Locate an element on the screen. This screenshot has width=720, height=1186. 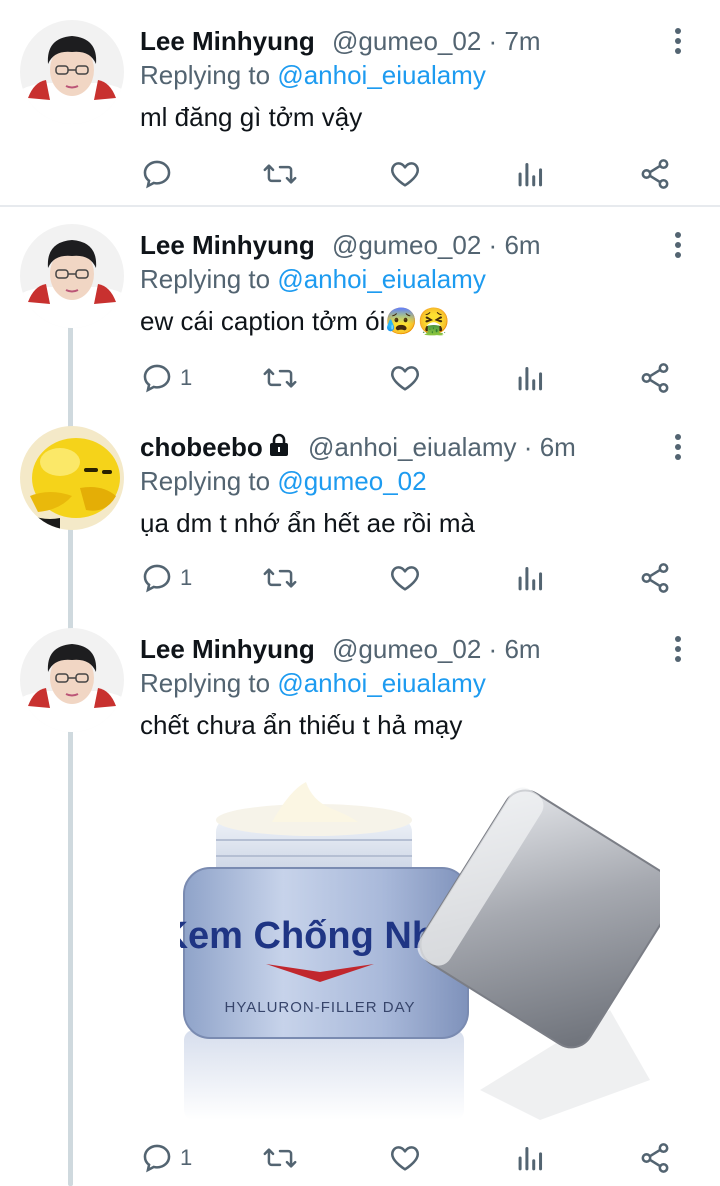
user-handle: @anhoi_eiualamy is located at coordinates (412, 447).